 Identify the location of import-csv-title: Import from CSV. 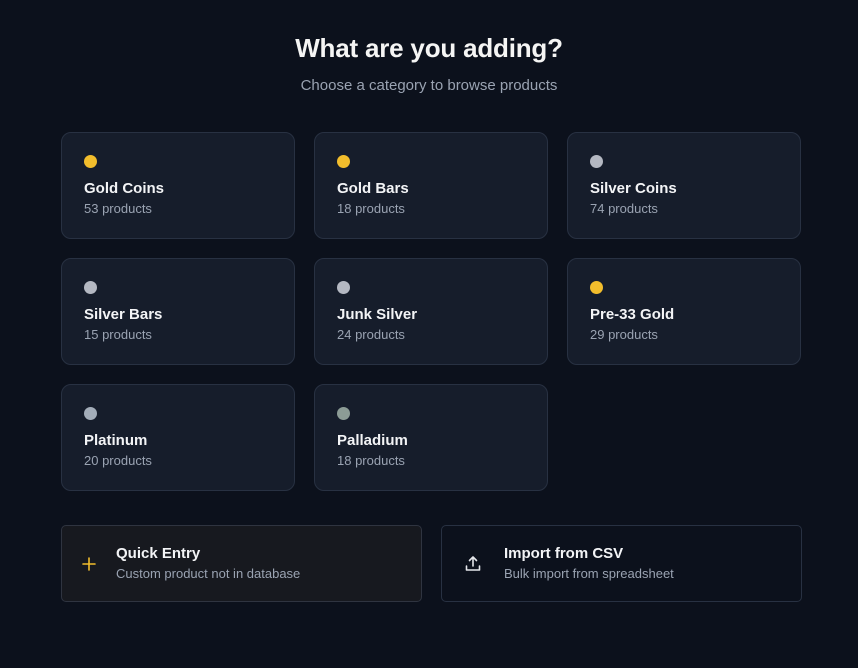
(564, 553).